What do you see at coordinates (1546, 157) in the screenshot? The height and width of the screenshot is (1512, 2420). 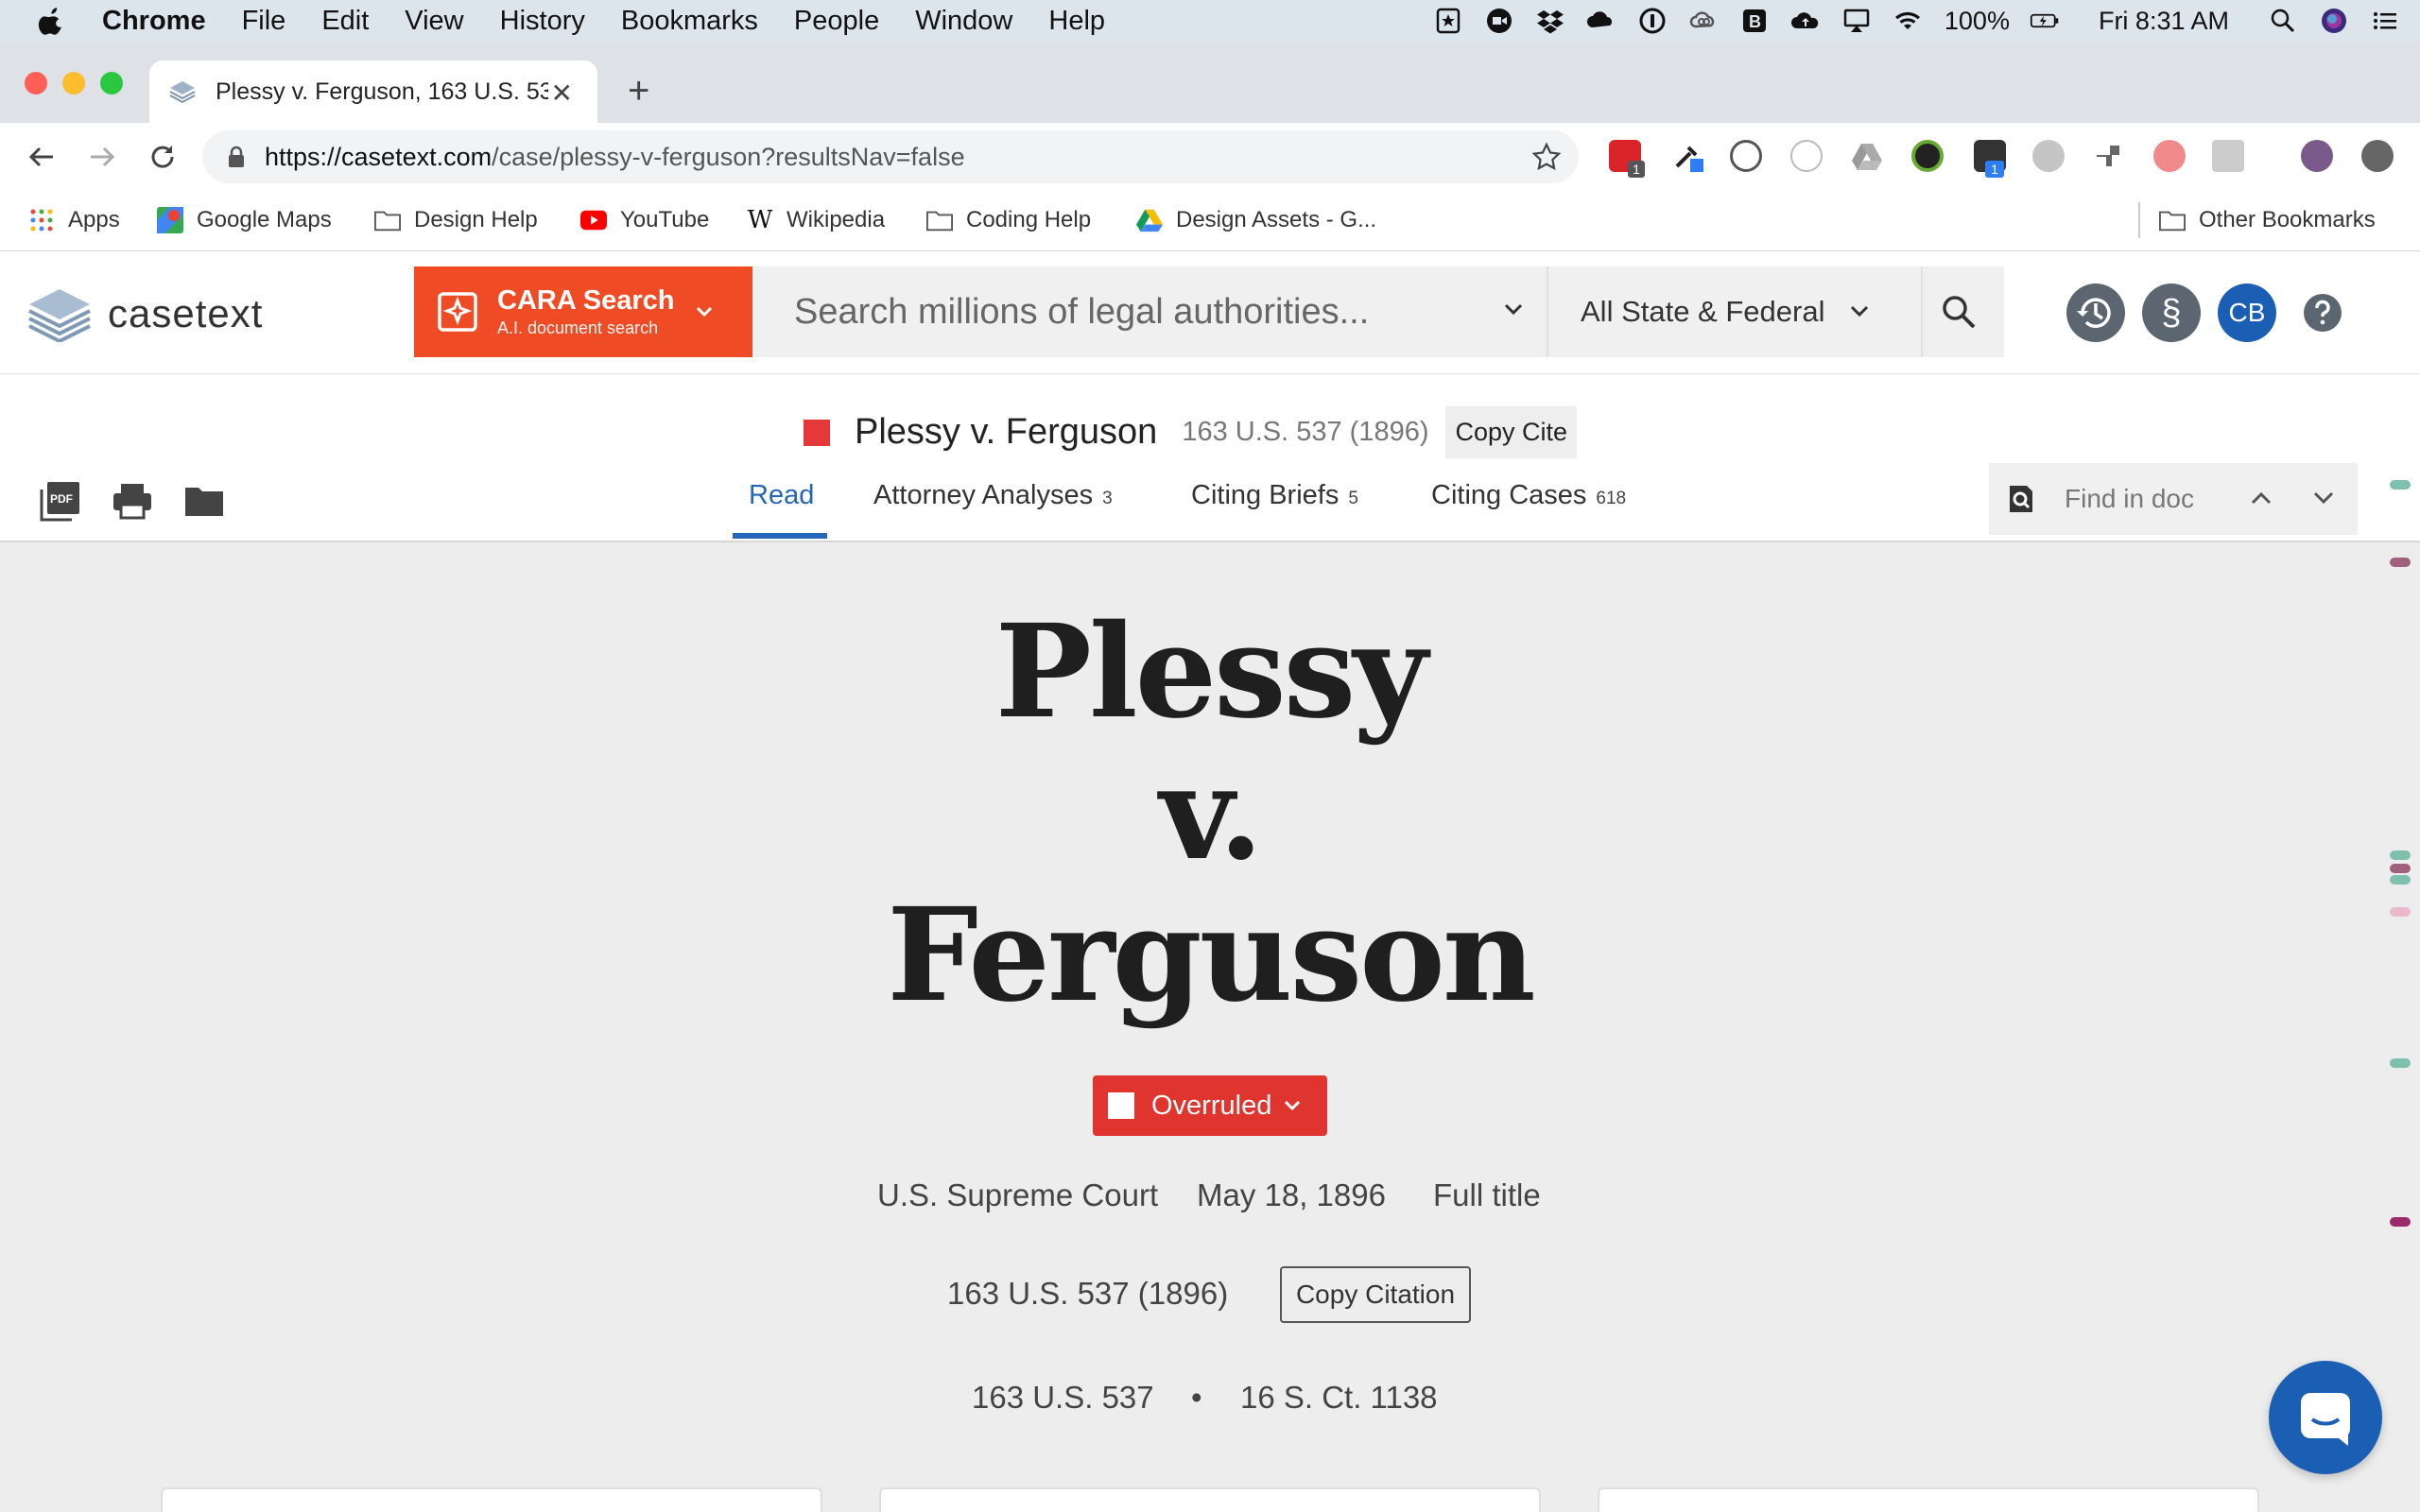 I see `bookmark-star-icon` at bounding box center [1546, 157].